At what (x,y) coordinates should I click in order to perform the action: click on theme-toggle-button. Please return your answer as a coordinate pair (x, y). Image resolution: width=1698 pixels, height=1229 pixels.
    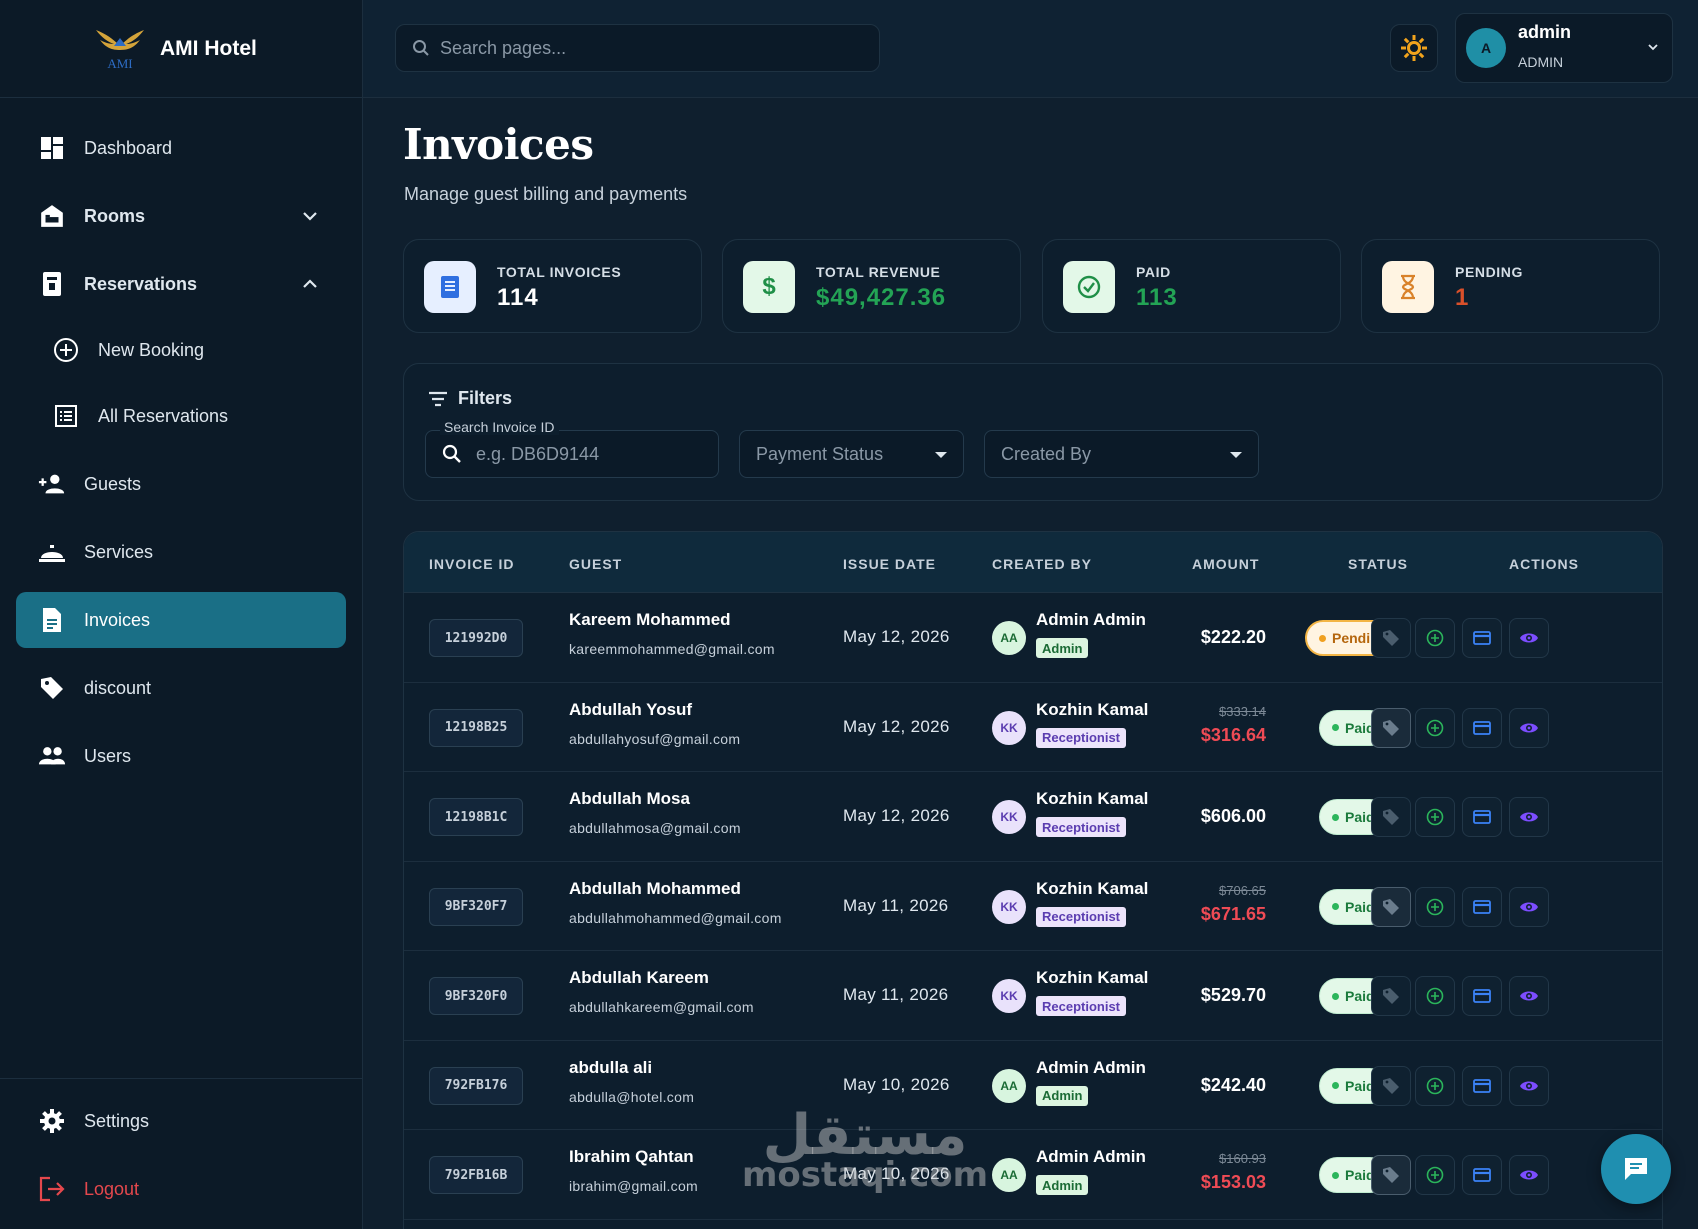
    Looking at the image, I should click on (1414, 48).